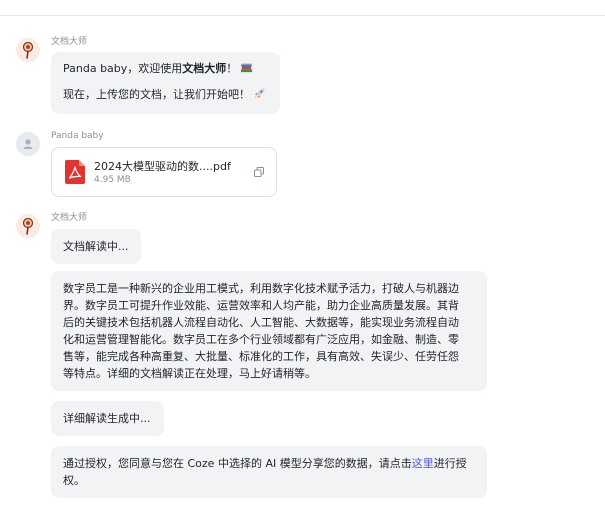 The height and width of the screenshot is (513, 605). What do you see at coordinates (237, 463) in the screenshot?
I see `consent-text: 通过授权，您同意与您在 Coze 中选择的 AI 模型分享您的数据，请点击` at bounding box center [237, 463].